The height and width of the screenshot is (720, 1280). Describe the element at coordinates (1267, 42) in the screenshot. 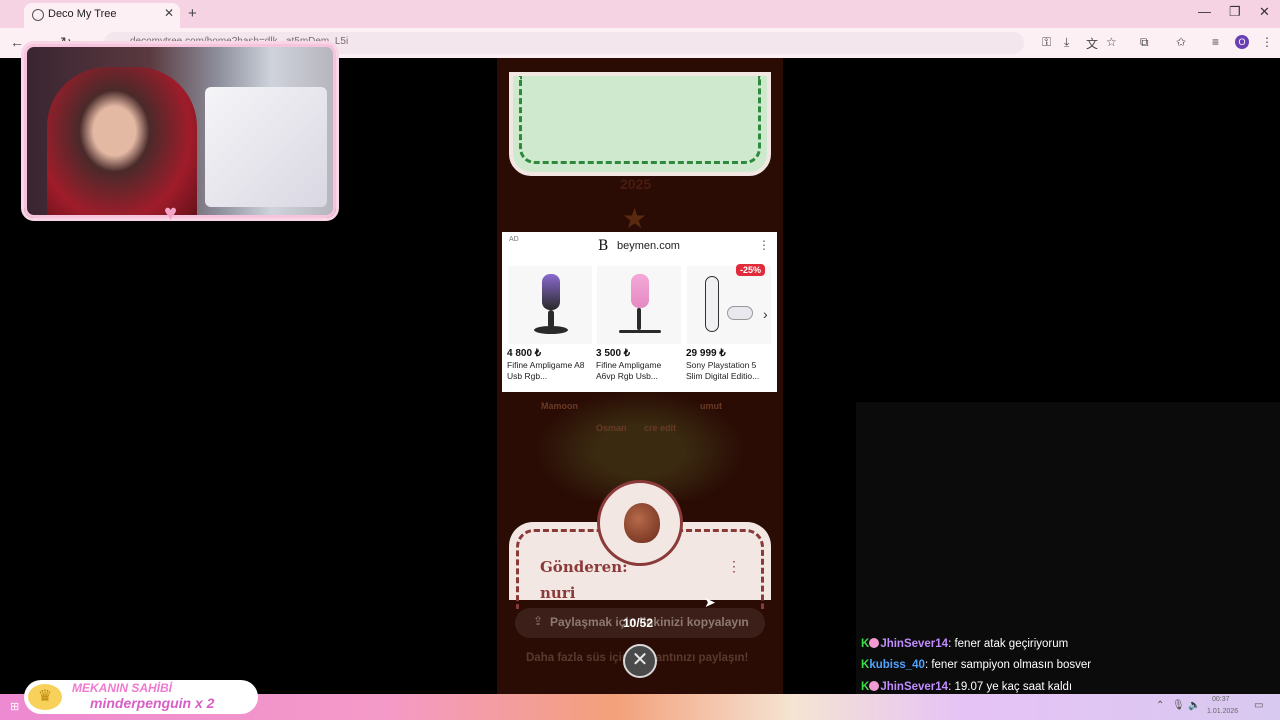

I see `menu-dots-icon: ⋮` at that location.